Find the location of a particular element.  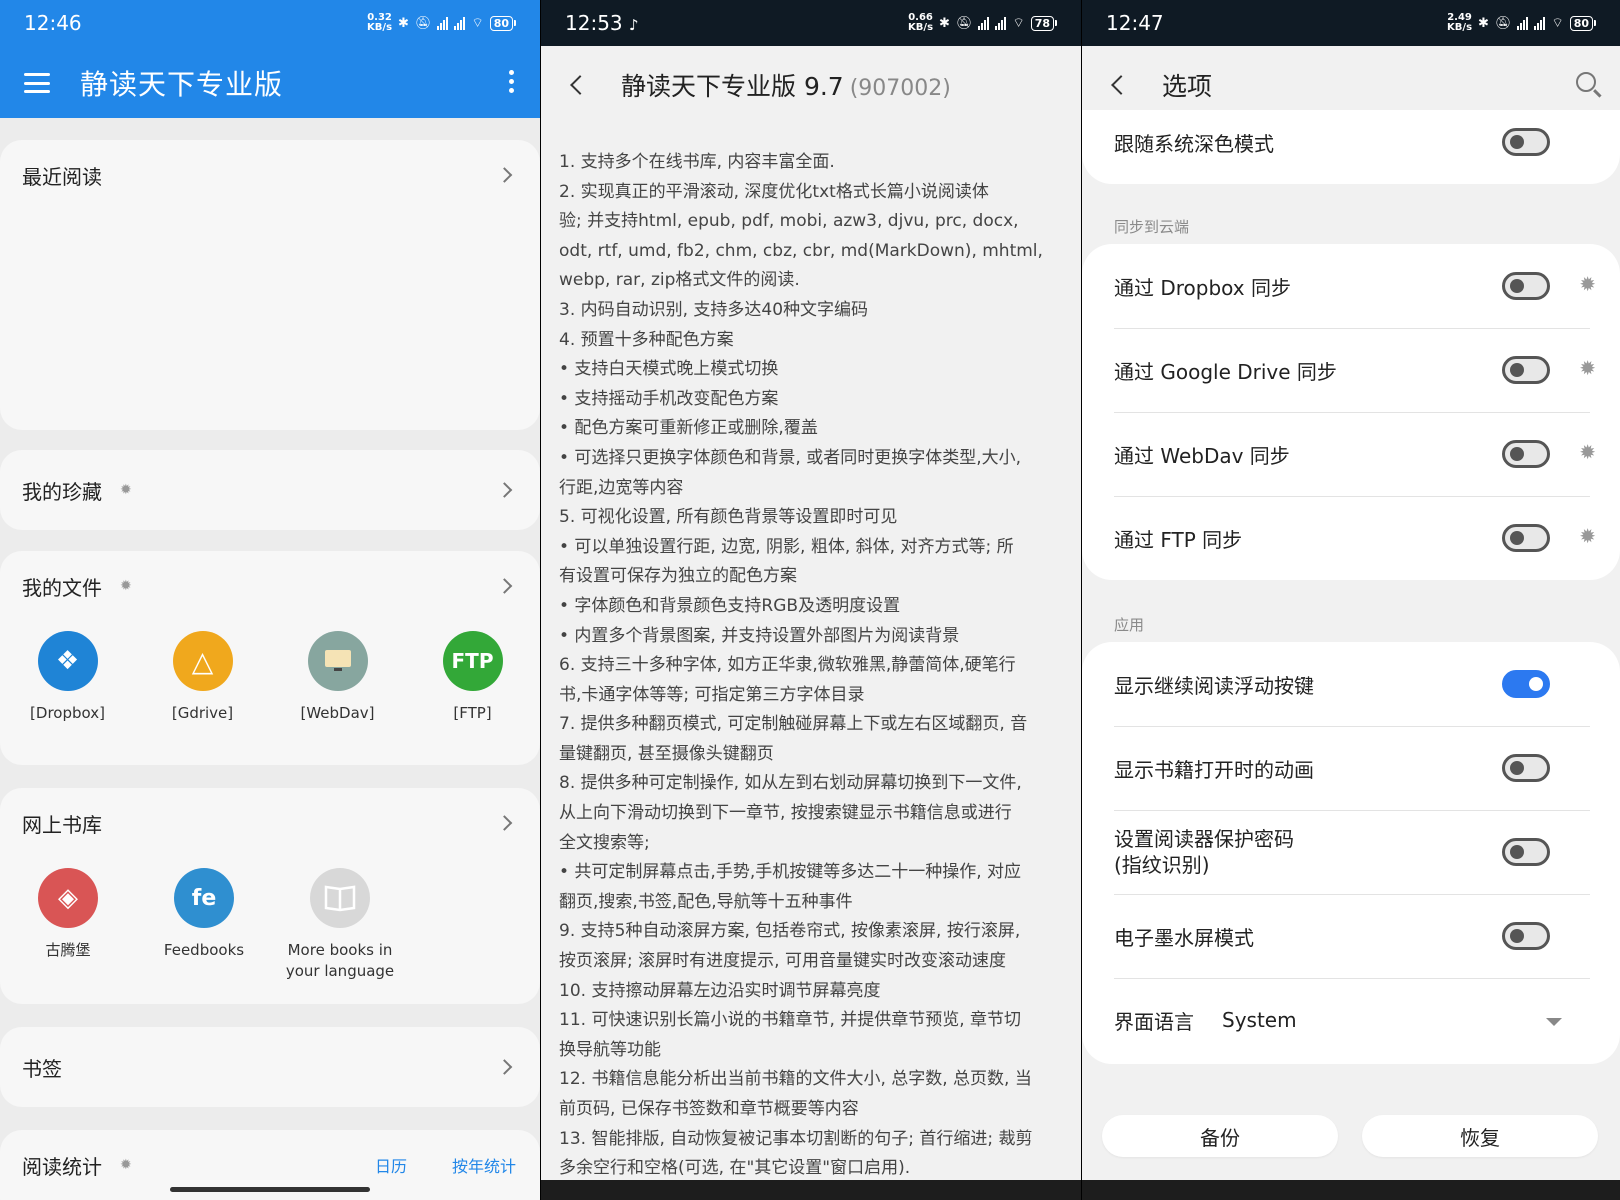

setting-label: 通过 Dropbox 同步 is located at coordinates (1202, 287).